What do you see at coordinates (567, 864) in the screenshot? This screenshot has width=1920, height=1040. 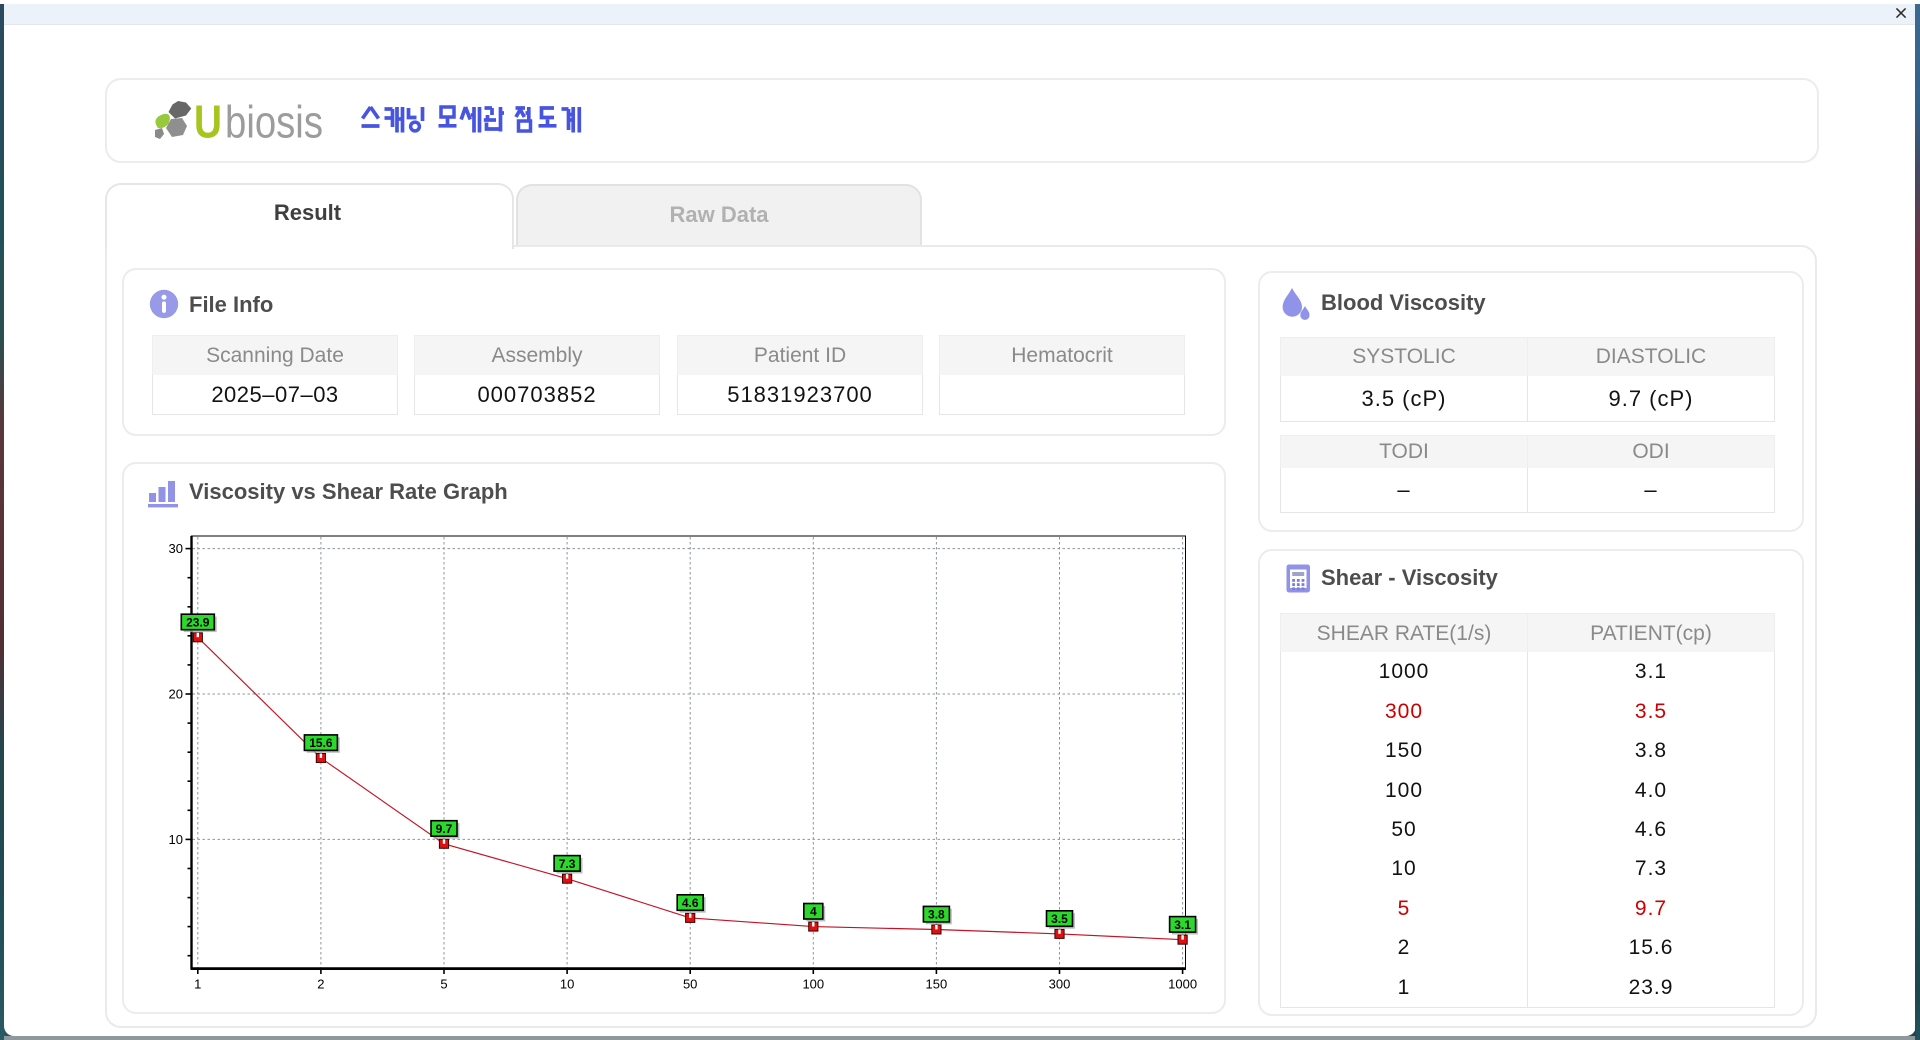 I see `svg-text: 7.3` at bounding box center [567, 864].